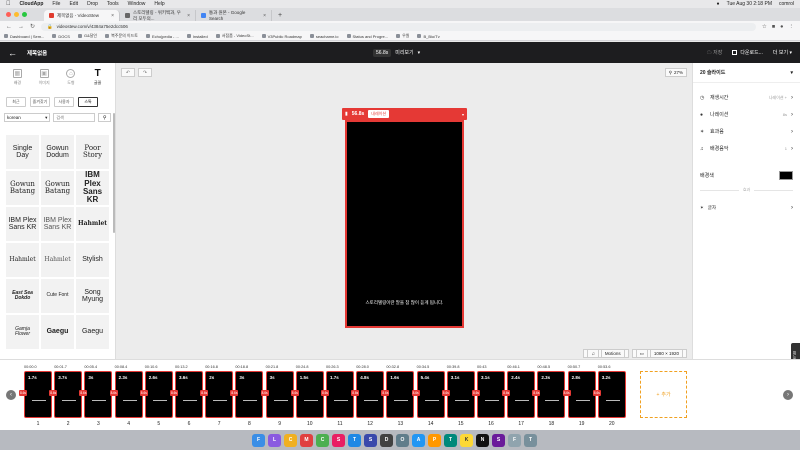 The image size is (800, 450). What do you see at coordinates (145, 72) in the screenshot?
I see `redo-icon: ↷` at bounding box center [145, 72].